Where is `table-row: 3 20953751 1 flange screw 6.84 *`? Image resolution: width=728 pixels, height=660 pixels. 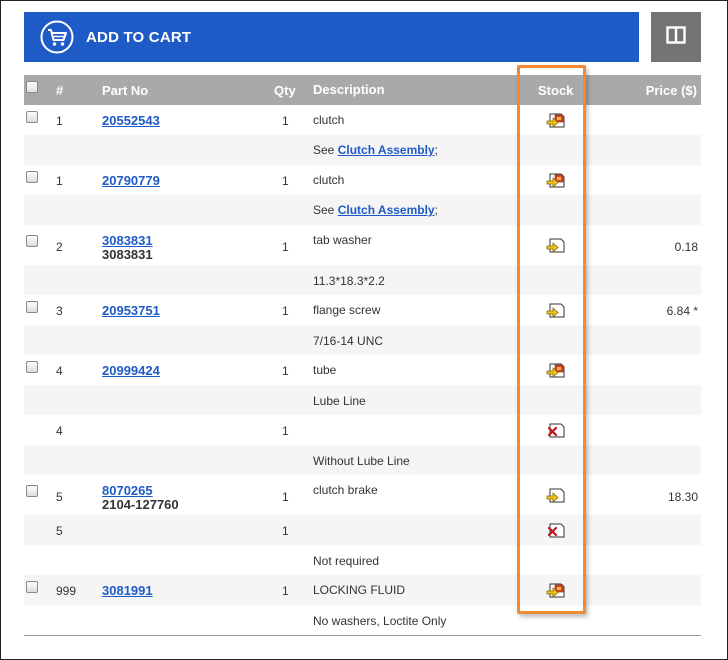
table-row: 3 20953751 1 flange screw 6.84 * is located at coordinates (362, 310).